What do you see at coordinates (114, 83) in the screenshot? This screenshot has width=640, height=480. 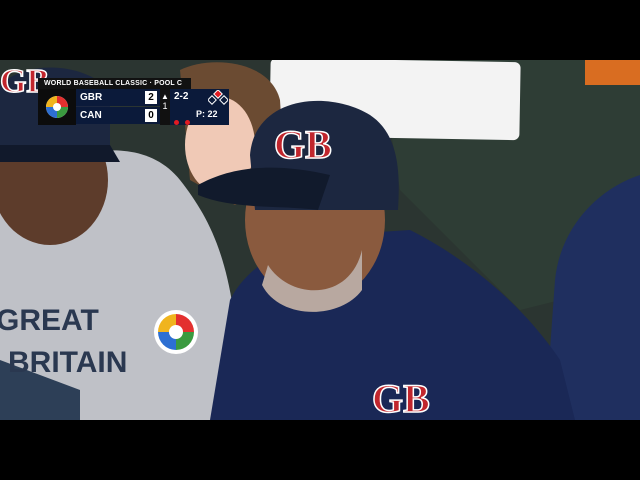 I see `event-title: WORLD BASEBALL CLASSIC · POOL C` at bounding box center [114, 83].